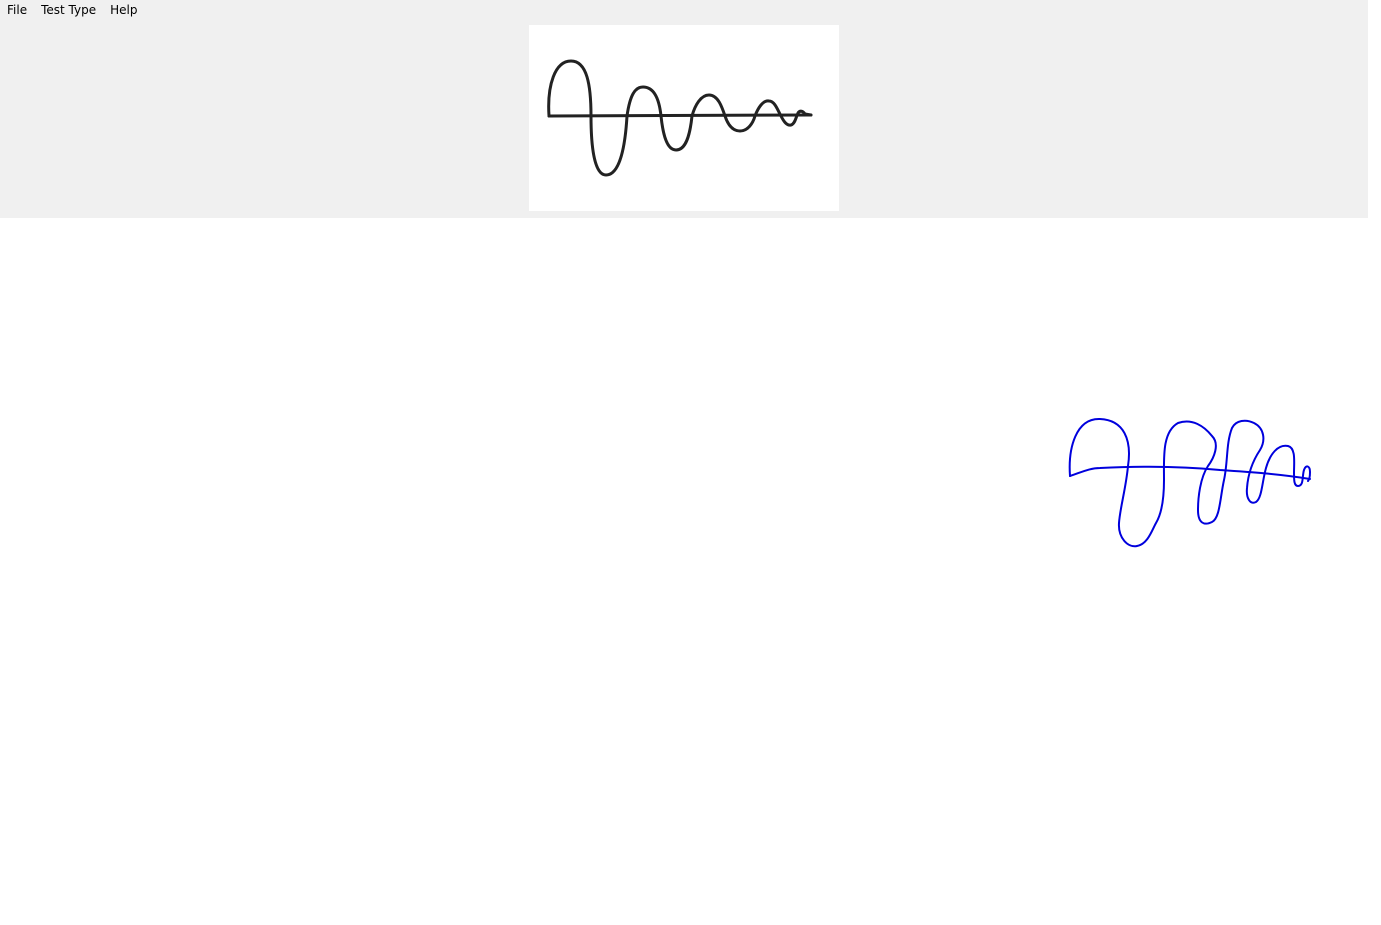 The width and height of the screenshot is (1381, 925). I want to click on user-trace-graphic, so click(1189, 482).